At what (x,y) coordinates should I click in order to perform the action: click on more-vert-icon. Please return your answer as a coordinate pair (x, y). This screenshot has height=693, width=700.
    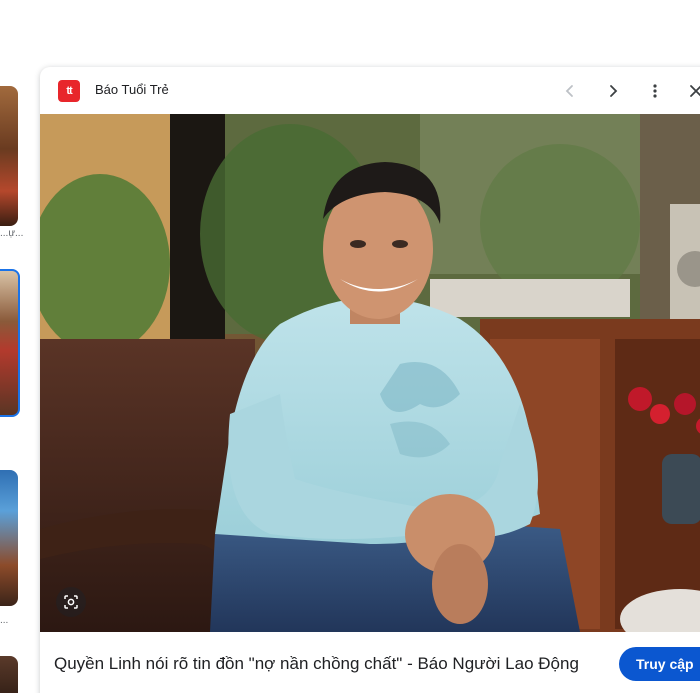
    Looking at the image, I should click on (655, 91).